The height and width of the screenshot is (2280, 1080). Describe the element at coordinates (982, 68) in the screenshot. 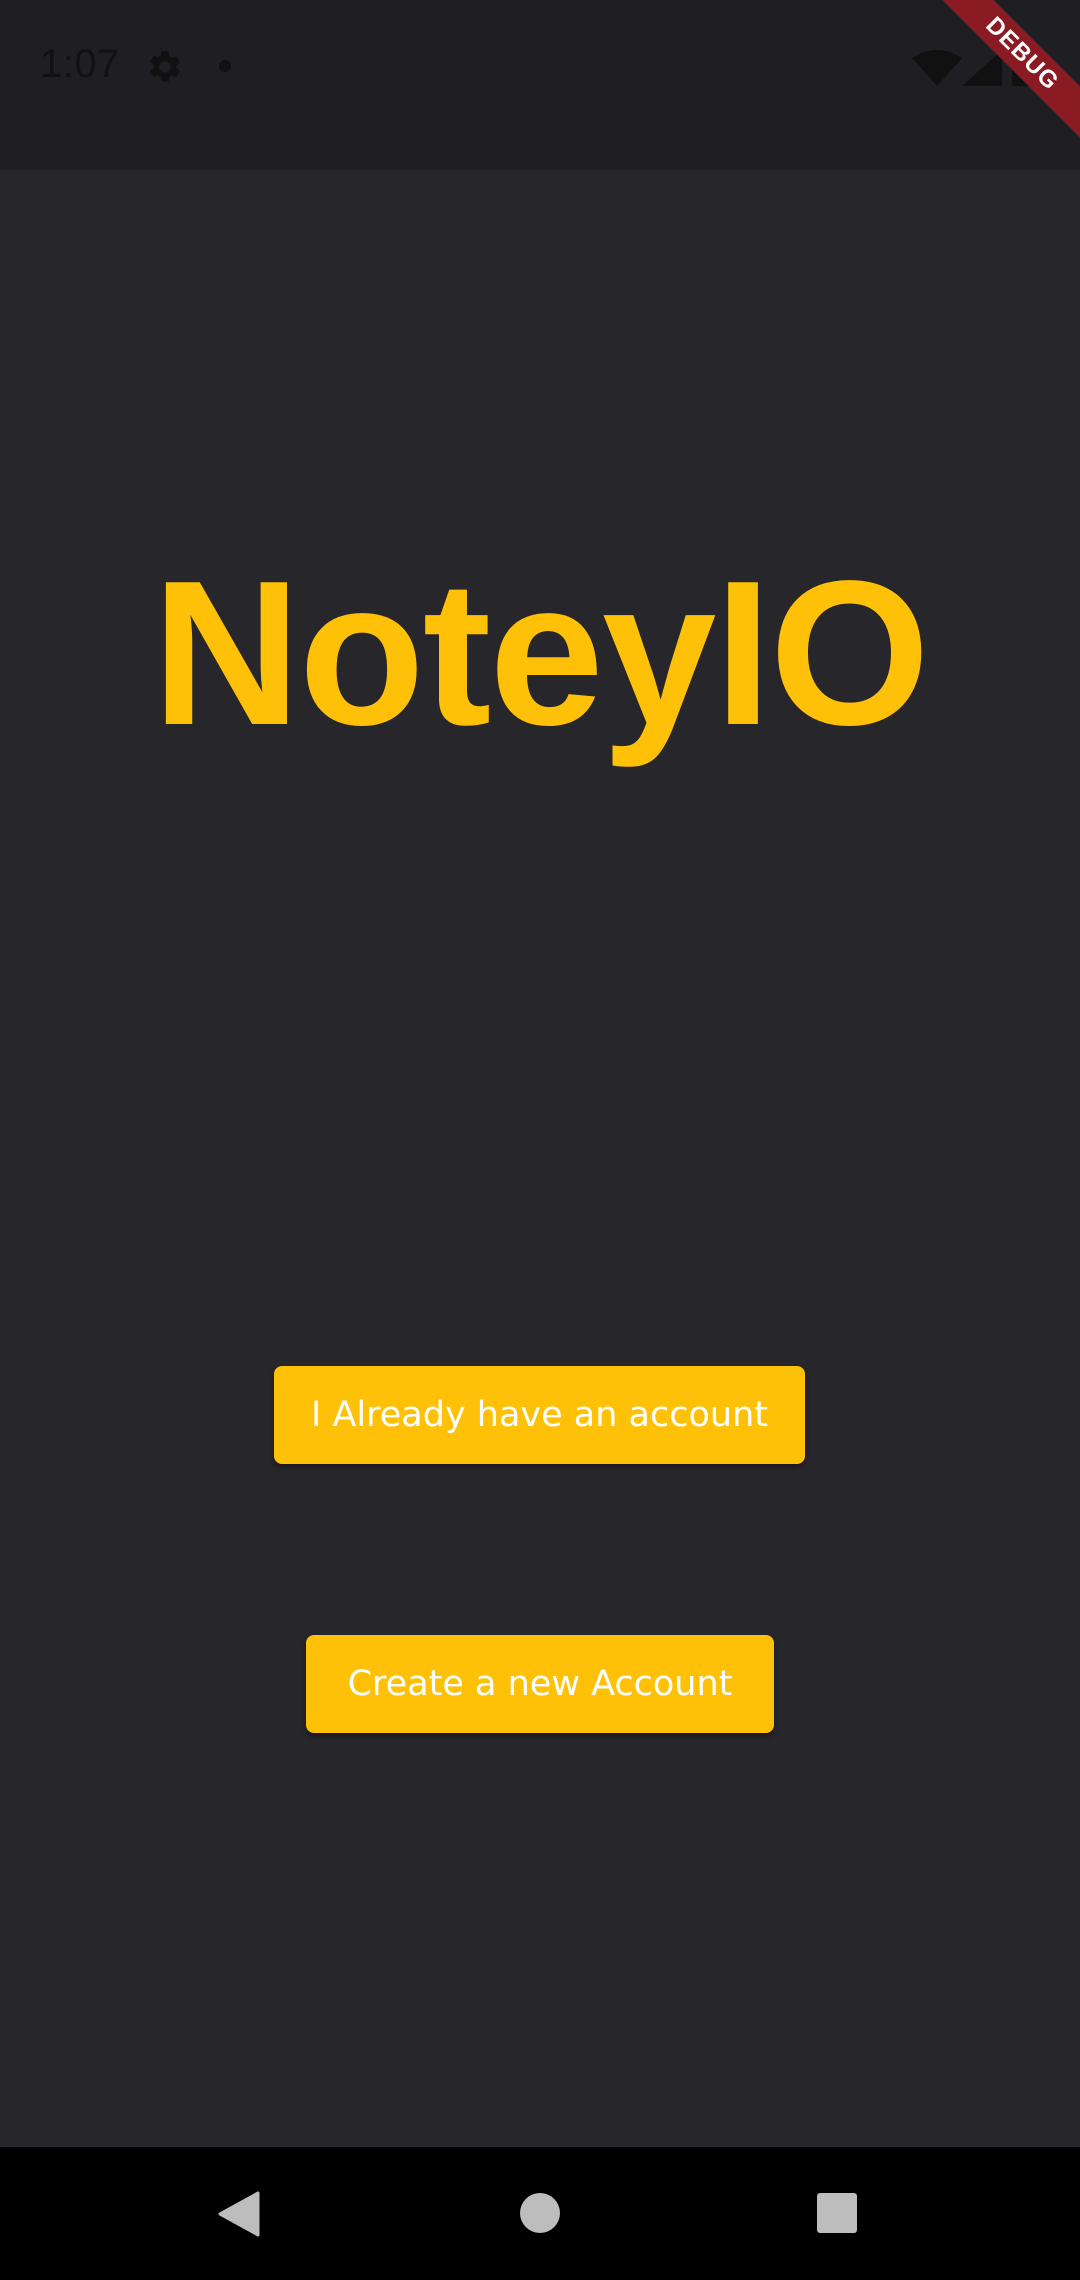

I see `signal-icon` at that location.